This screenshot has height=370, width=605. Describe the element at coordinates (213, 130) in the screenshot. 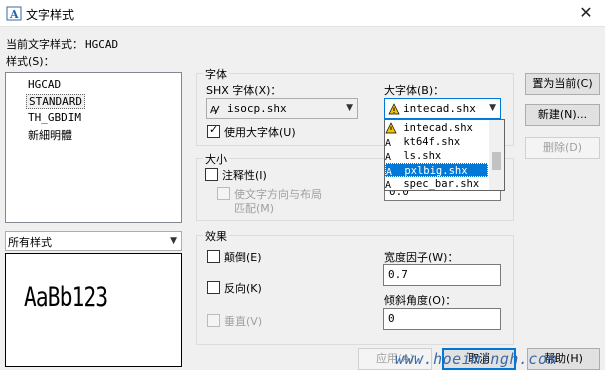

I see `use-big-font-checkbox` at that location.